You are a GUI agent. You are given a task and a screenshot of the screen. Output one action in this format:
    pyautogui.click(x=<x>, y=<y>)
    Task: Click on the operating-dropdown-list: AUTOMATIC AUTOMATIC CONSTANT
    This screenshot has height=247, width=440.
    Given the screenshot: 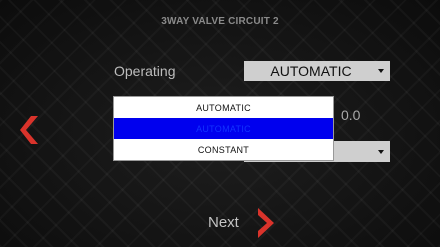 What is the action you would take?
    pyautogui.click(x=223, y=128)
    